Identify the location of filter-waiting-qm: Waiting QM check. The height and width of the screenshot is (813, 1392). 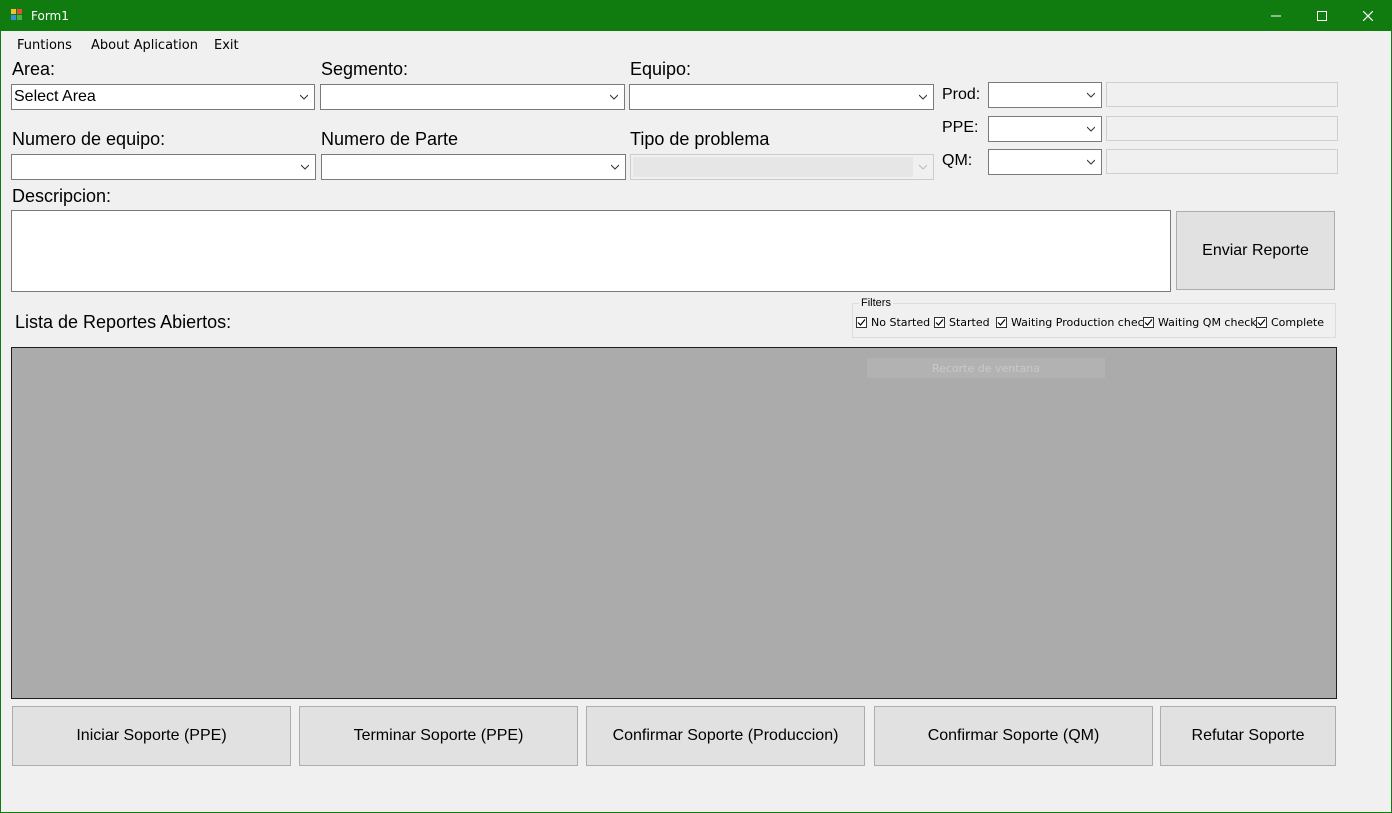
(1200, 322).